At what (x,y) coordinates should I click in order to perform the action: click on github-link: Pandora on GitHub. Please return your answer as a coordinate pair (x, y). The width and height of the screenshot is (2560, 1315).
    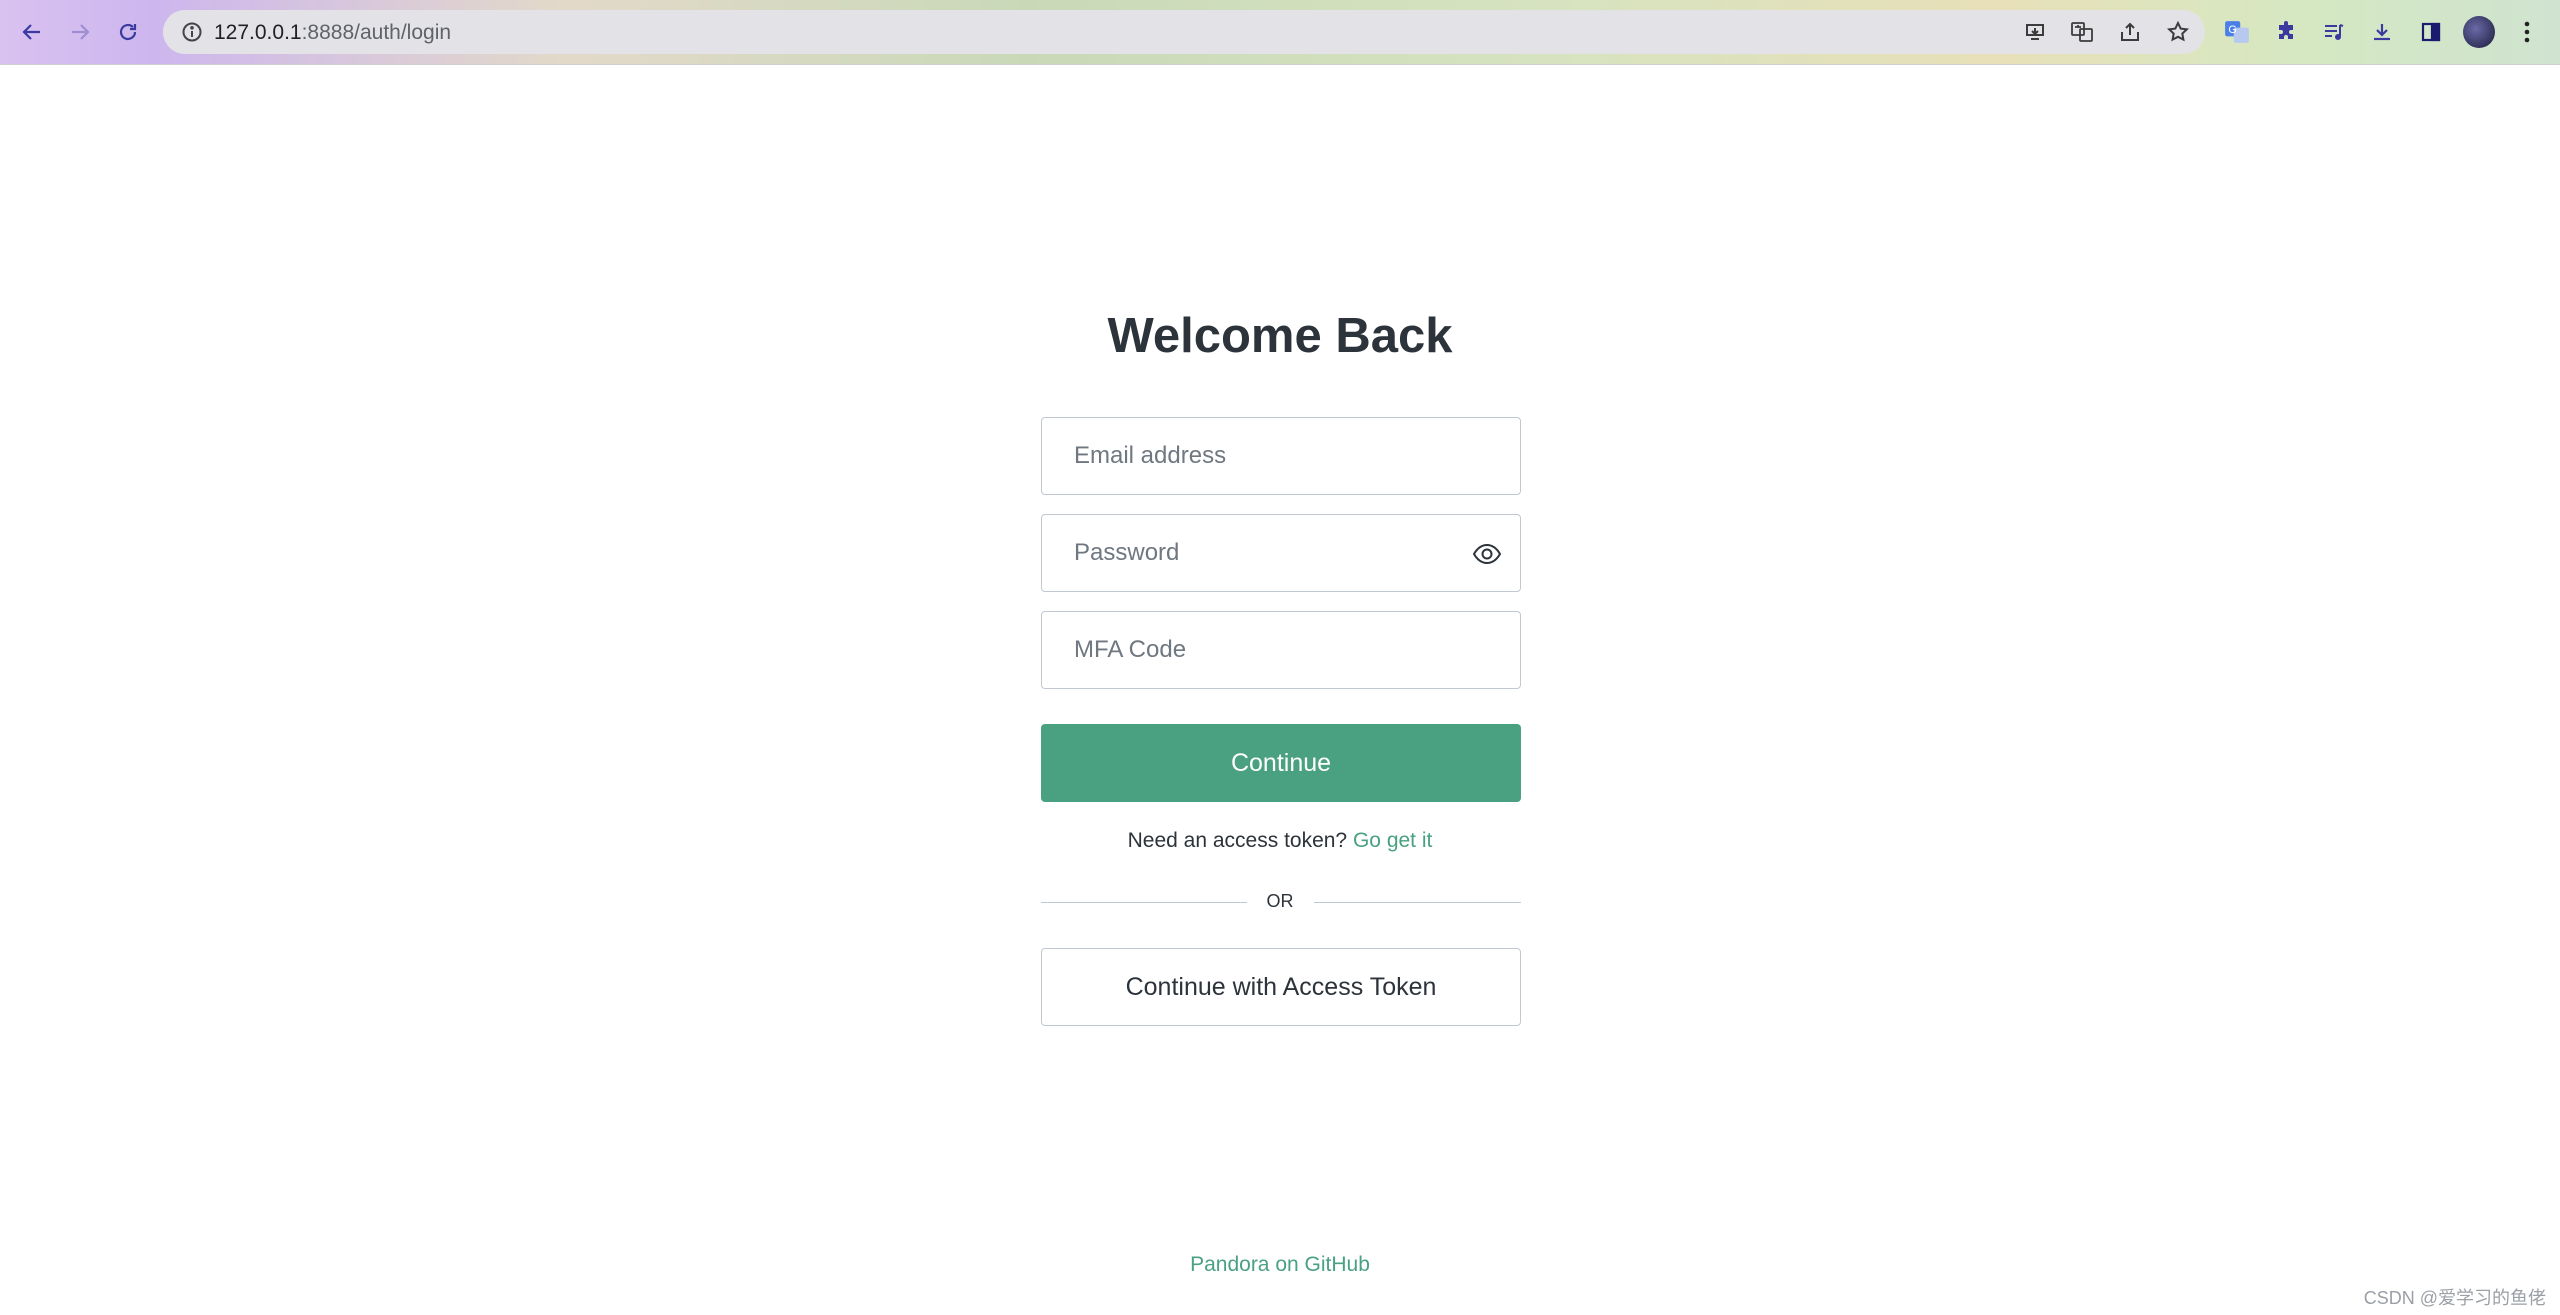
    Looking at the image, I should click on (1280, 1265).